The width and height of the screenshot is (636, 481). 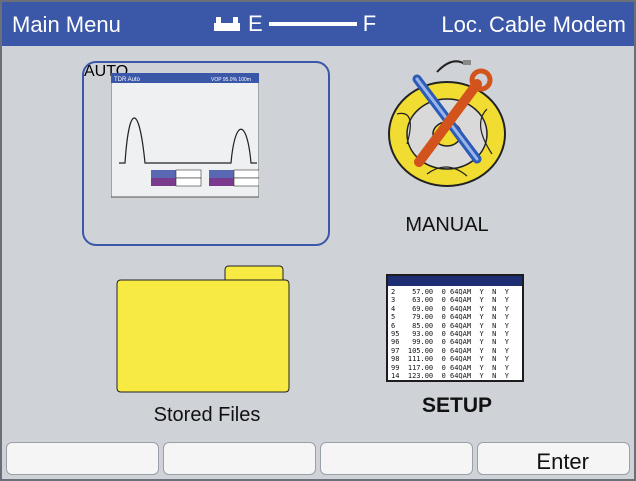 What do you see at coordinates (227, 24) in the screenshot?
I see `battery-icon` at bounding box center [227, 24].